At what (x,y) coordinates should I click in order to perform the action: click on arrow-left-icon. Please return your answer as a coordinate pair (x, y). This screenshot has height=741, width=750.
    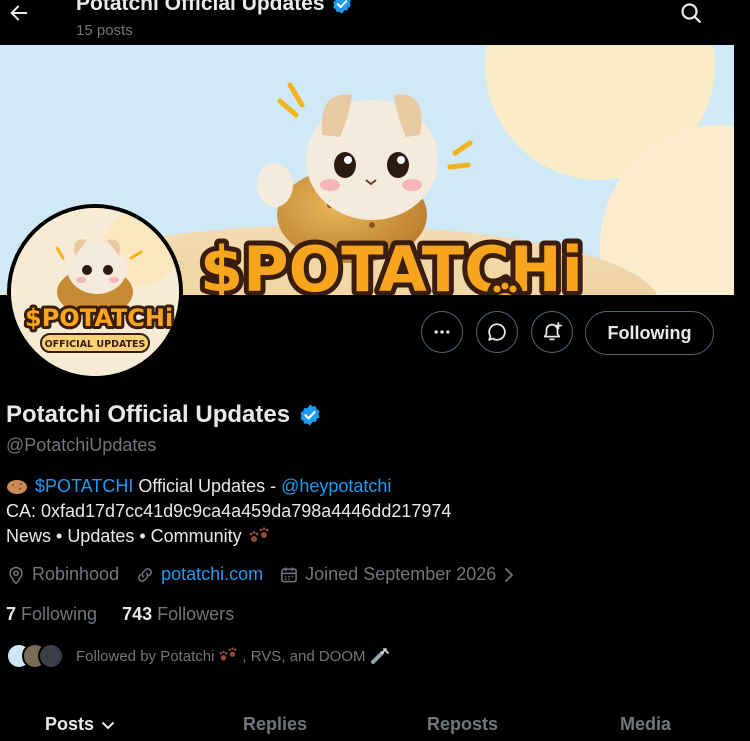
    Looking at the image, I should click on (19, 13).